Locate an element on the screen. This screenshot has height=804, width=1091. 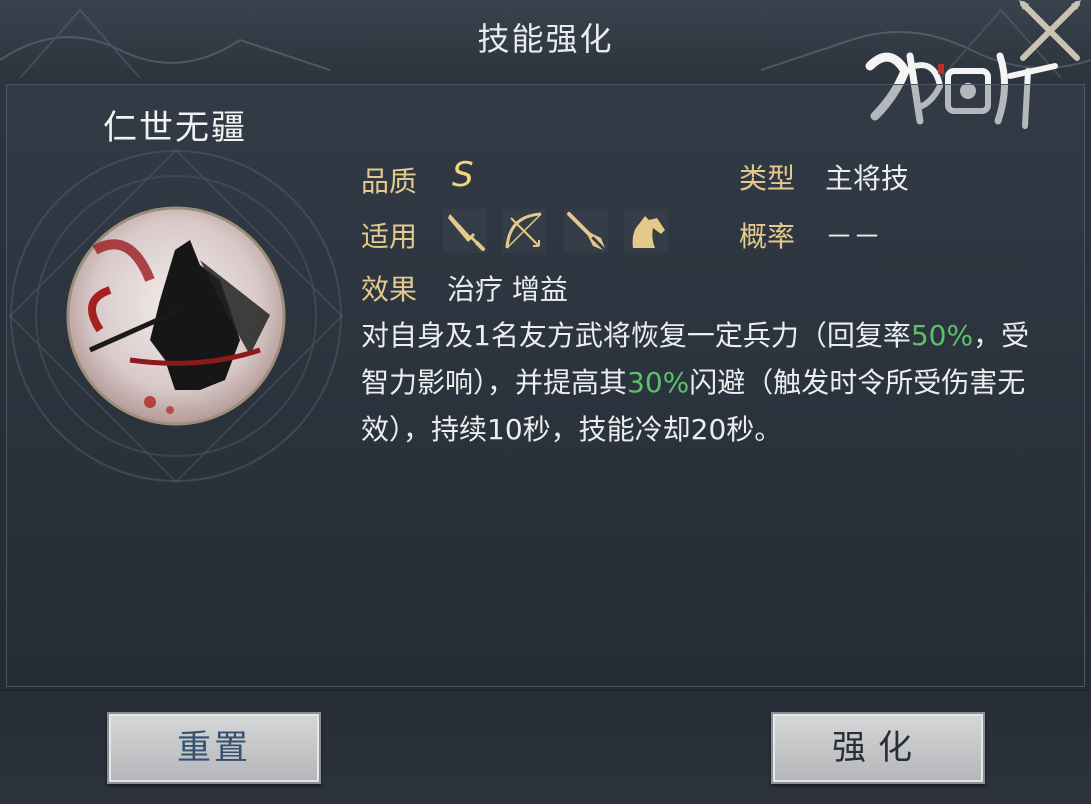
chance-value: －－ is located at coordinates (853, 236).